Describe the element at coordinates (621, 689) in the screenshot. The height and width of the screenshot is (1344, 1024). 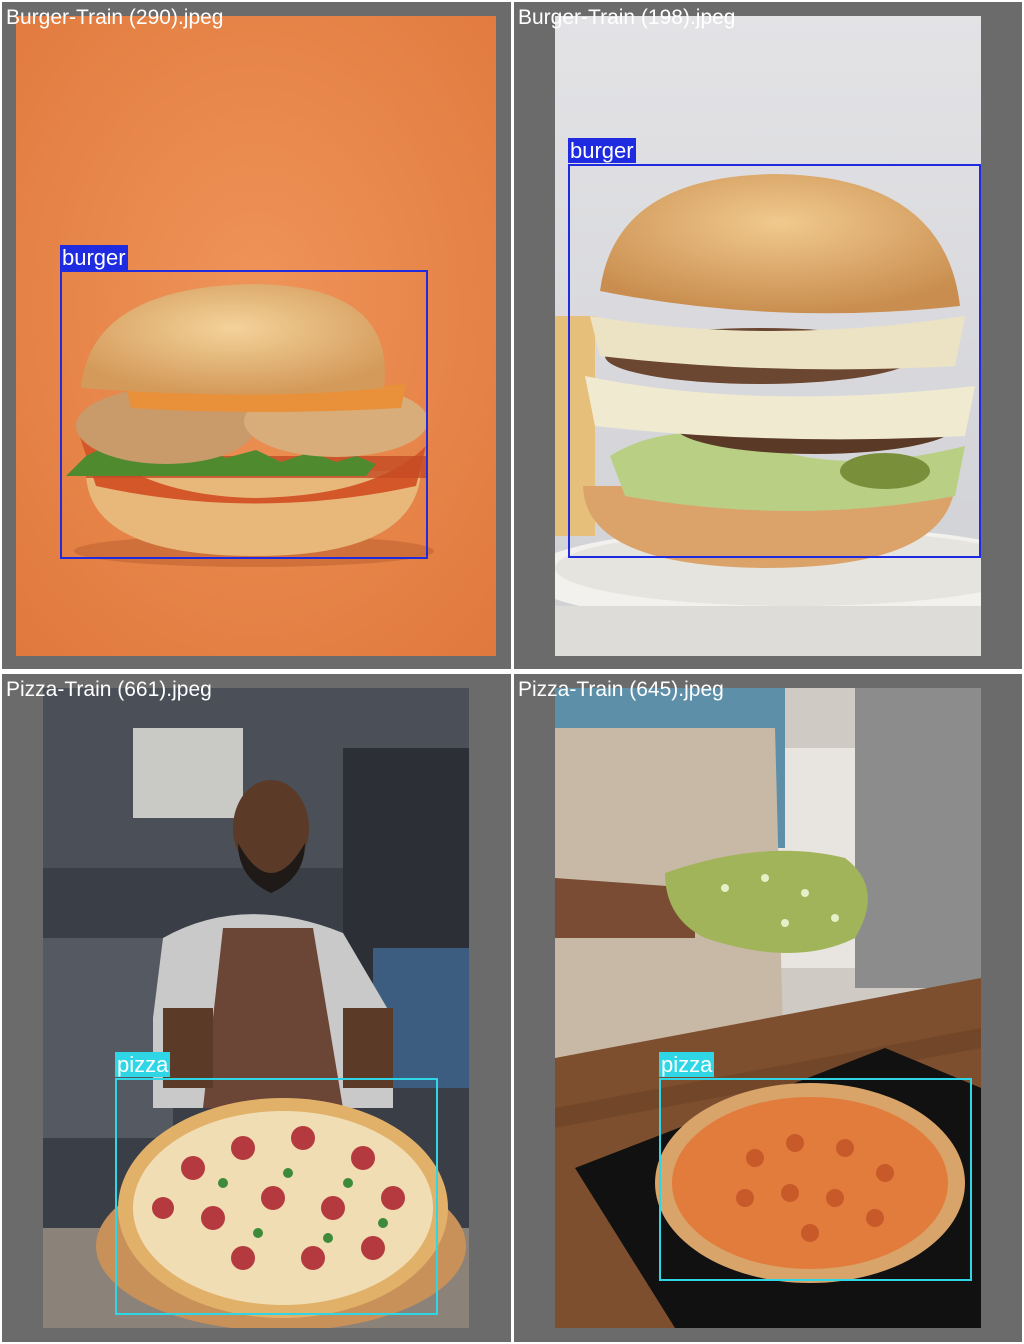
I see `image-filename: Pizza-Train (645).jpeg` at that location.